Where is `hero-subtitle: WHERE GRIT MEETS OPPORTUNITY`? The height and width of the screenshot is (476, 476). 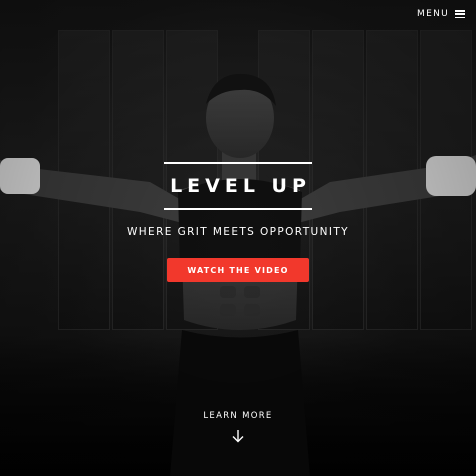
hero-subtitle: WHERE GRIT MEETS OPPORTUNITY is located at coordinates (237, 232).